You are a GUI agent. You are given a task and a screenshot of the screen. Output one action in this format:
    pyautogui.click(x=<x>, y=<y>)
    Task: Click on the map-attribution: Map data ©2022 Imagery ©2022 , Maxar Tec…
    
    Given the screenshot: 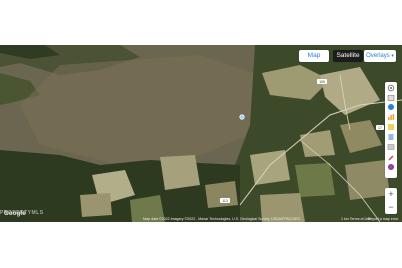 What is the action you would take?
    pyautogui.click(x=222, y=219)
    